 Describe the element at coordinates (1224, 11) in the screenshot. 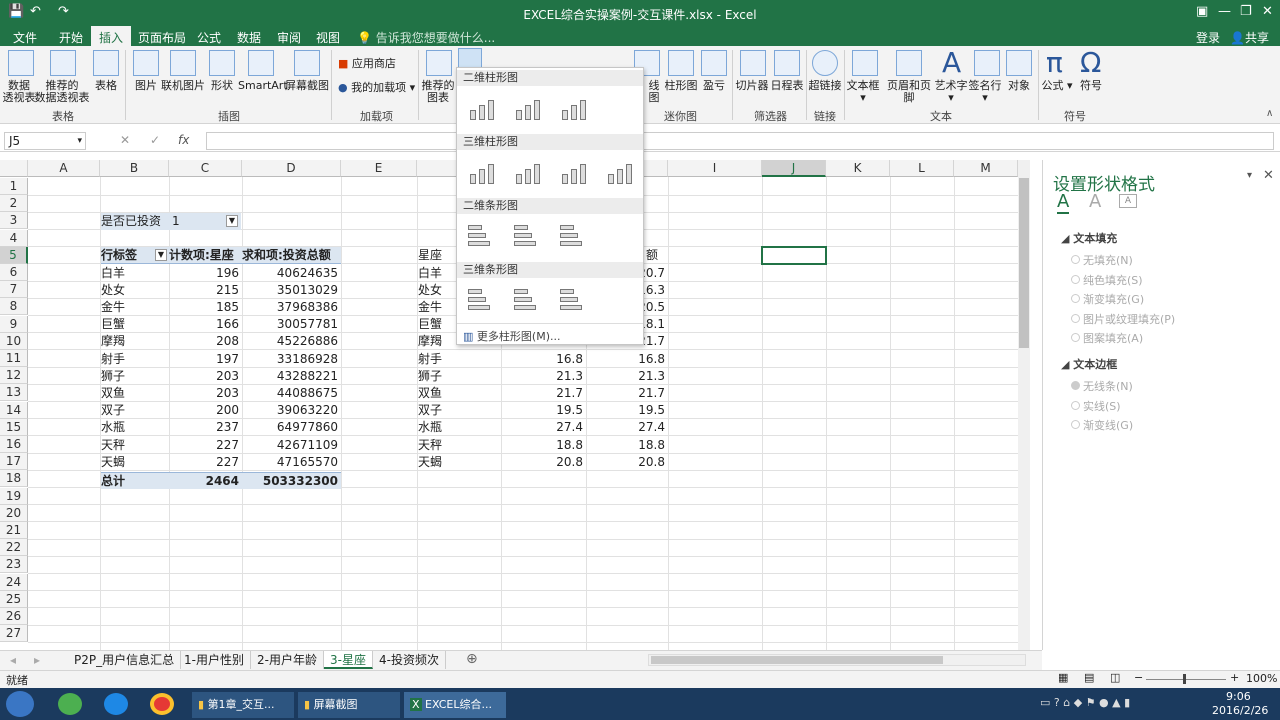

I see `minimize-icon: —` at that location.